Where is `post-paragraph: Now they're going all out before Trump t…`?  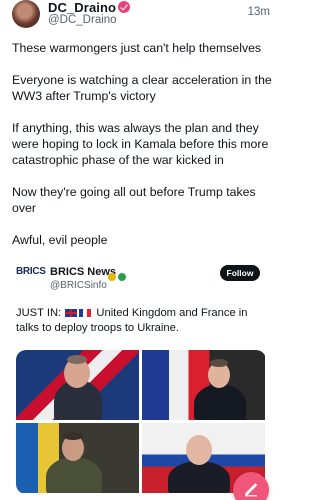
post-paragraph: Now they're going all out before Trump t… is located at coordinates (134, 200).